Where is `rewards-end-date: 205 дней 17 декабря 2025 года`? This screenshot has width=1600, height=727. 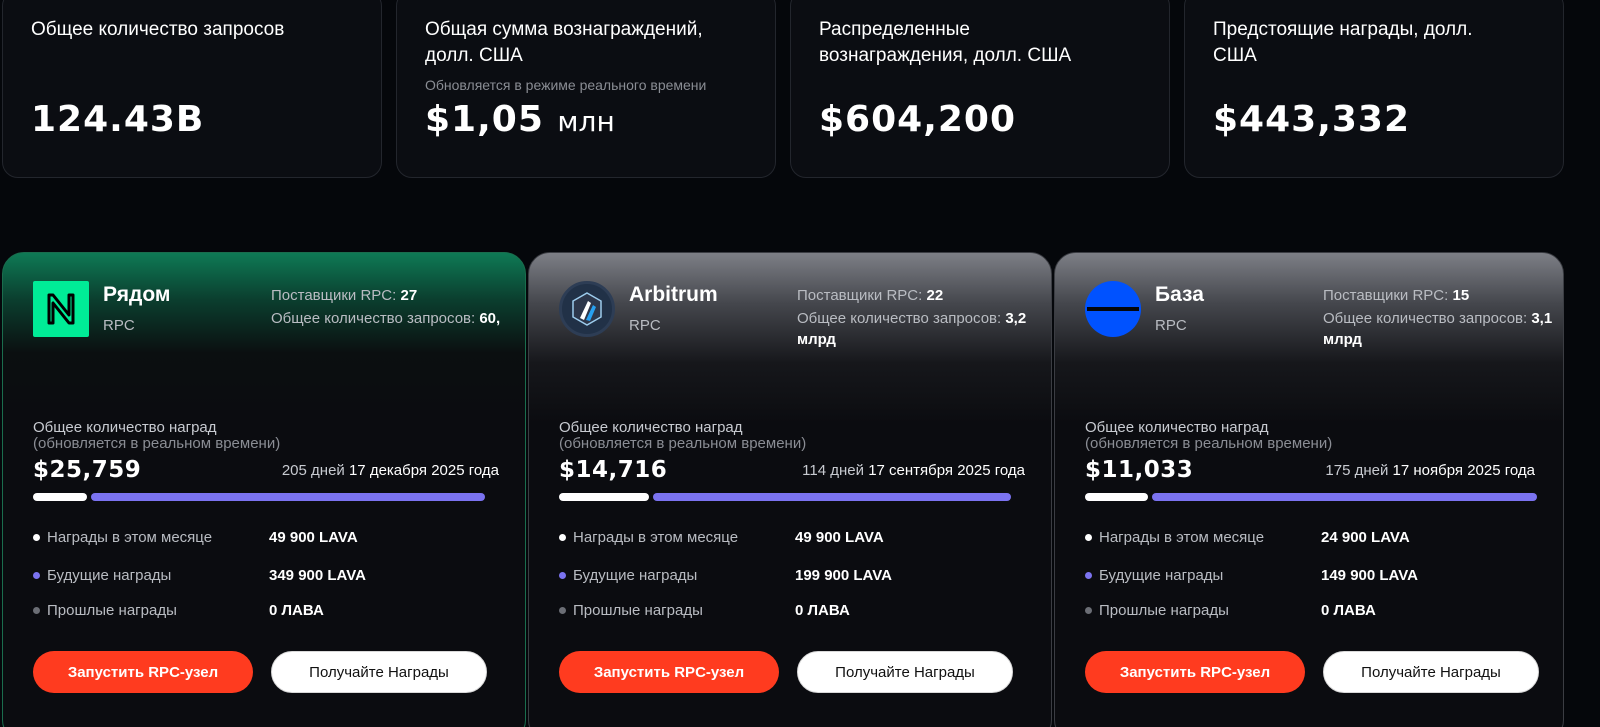
rewards-end-date: 205 дней 17 декабря 2025 года is located at coordinates (390, 470).